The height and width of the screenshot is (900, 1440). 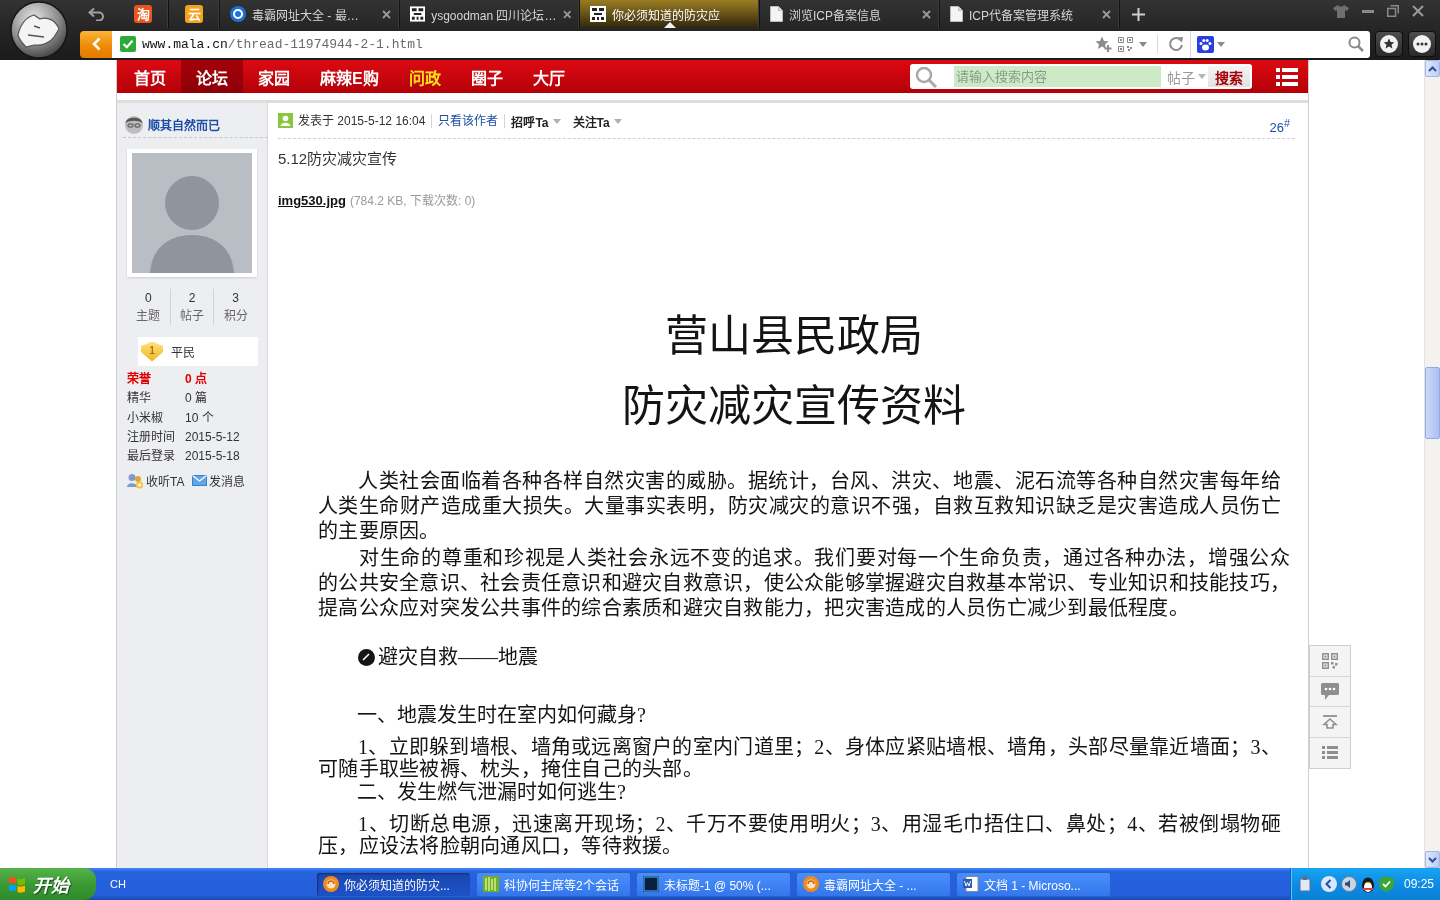 What do you see at coordinates (148, 316) in the screenshot?
I see `stat-label: 主题` at bounding box center [148, 316].